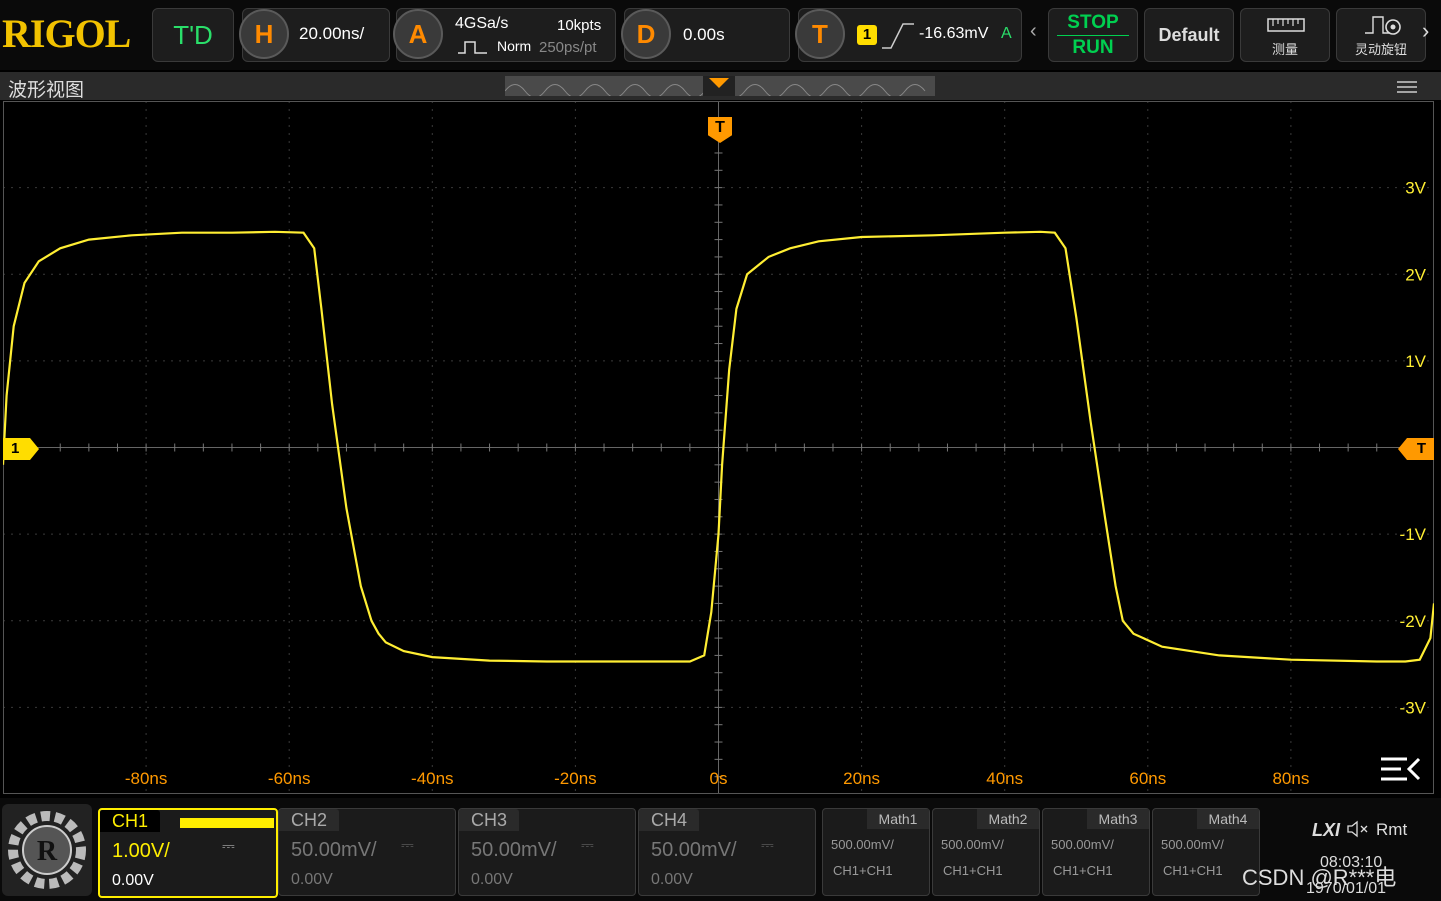 Image resolution: width=1441 pixels, height=901 pixels. What do you see at coordinates (1383, 25) in the screenshot?
I see `knob-icon` at bounding box center [1383, 25].